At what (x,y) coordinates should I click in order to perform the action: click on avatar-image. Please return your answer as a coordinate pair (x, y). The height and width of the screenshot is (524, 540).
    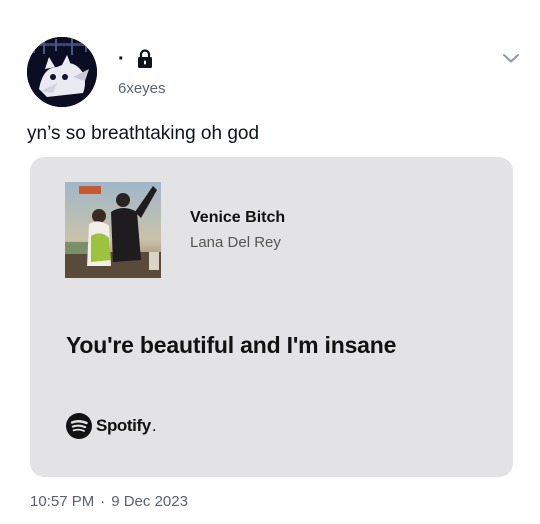
    Looking at the image, I should click on (62, 72).